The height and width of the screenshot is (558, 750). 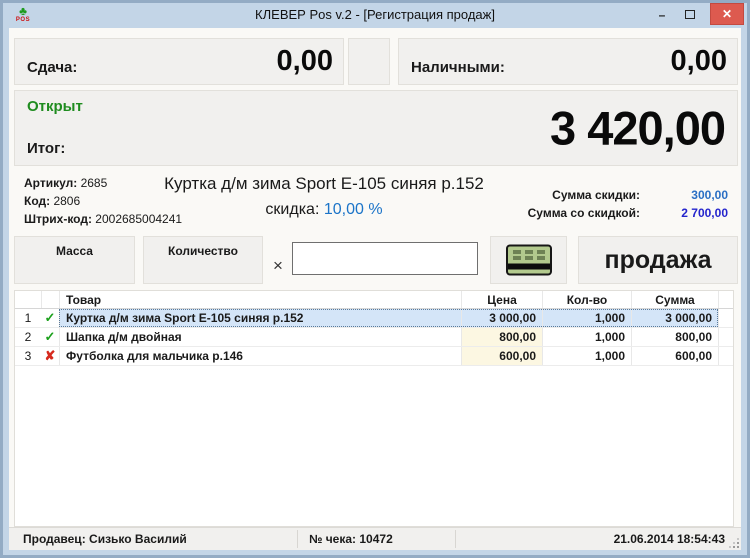 What do you see at coordinates (674, 356) in the screenshot?
I see `row-sum: 600,00` at bounding box center [674, 356].